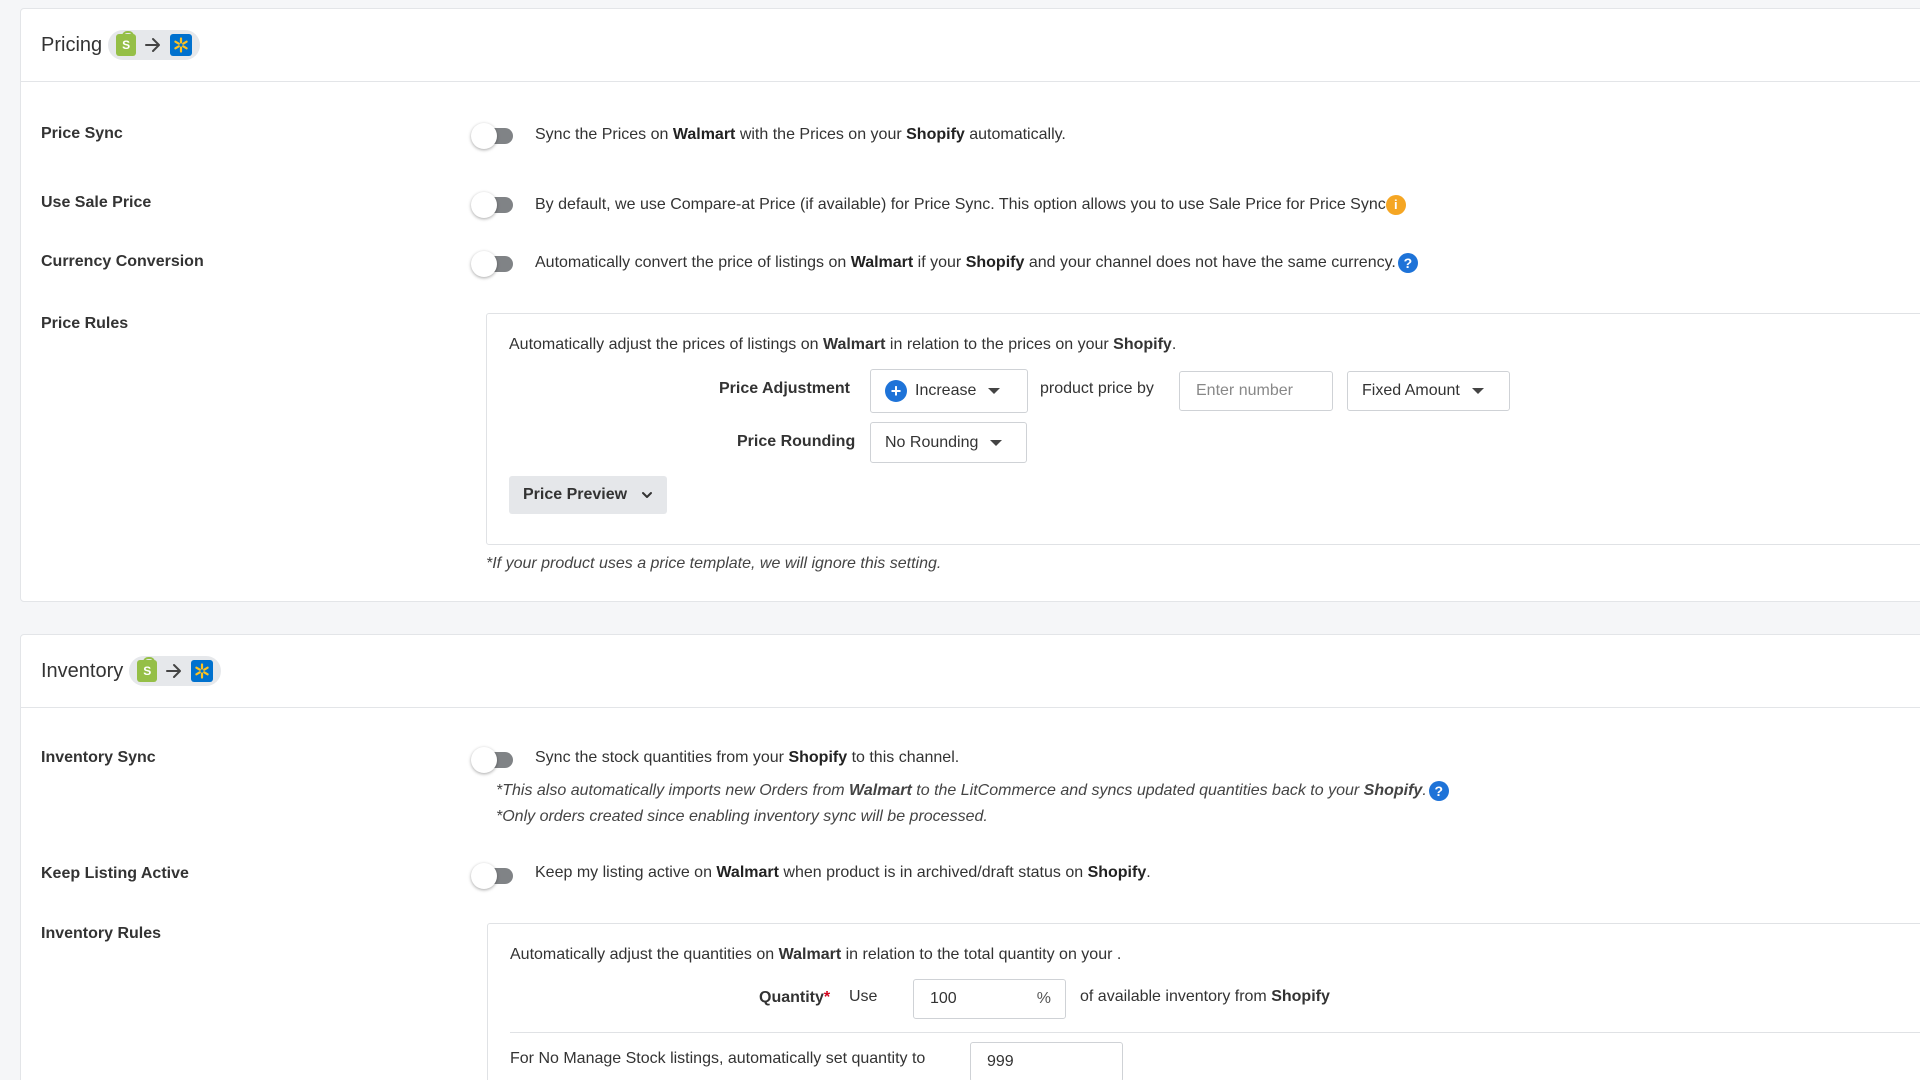  I want to click on currency-conversion-label: Currency Conversion, so click(122, 261).